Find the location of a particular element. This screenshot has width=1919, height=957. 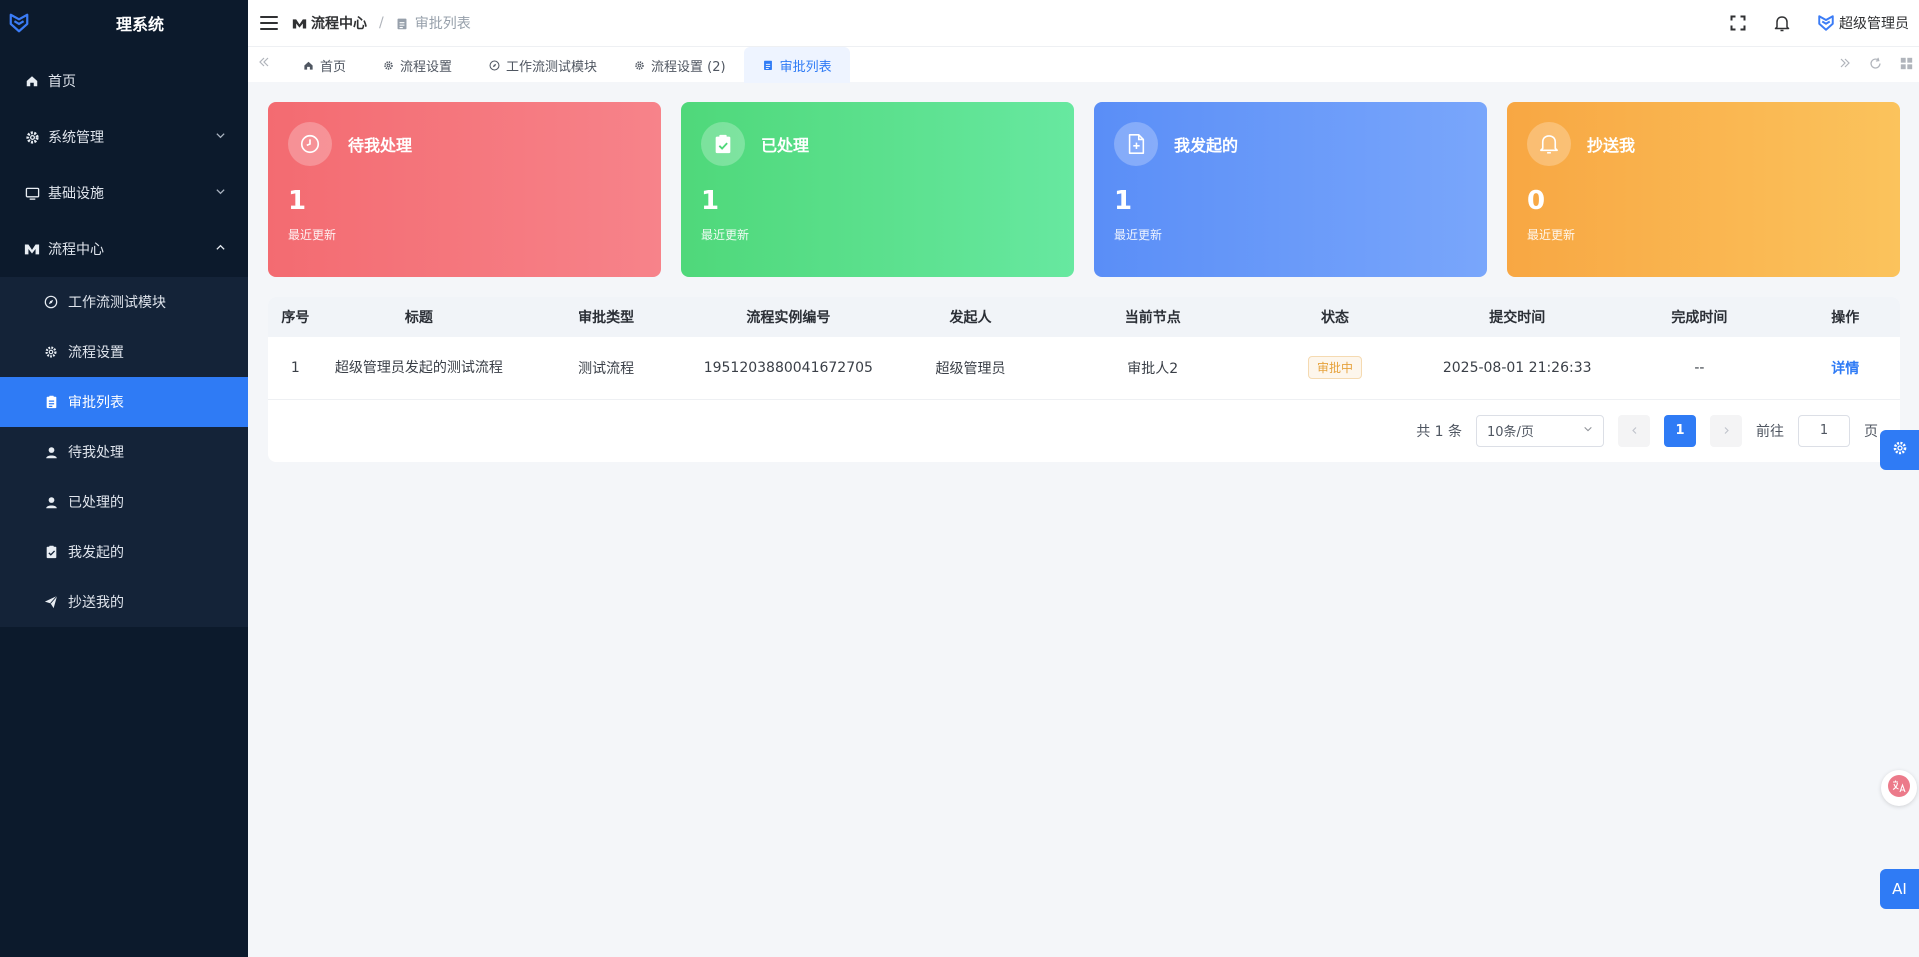

logo-icon is located at coordinates (19, 23).